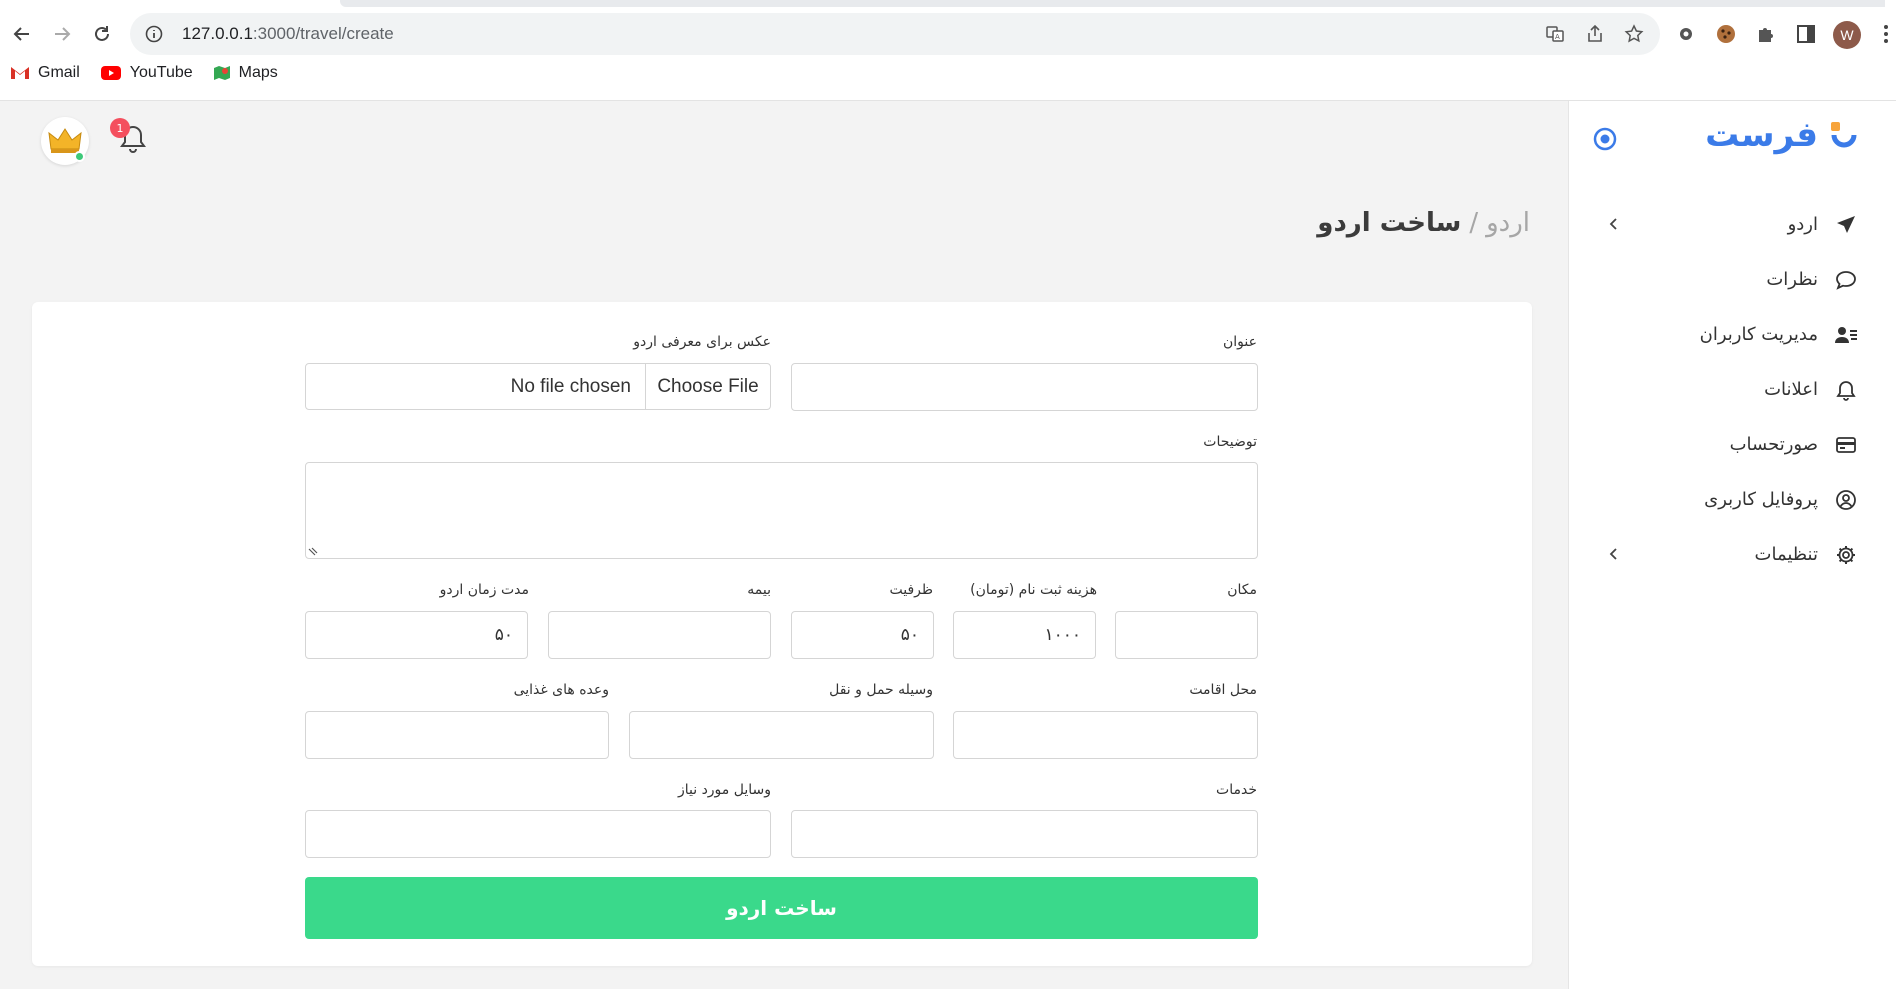 The image size is (1896, 989). I want to click on duration-field: ۵۰, so click(416, 635).